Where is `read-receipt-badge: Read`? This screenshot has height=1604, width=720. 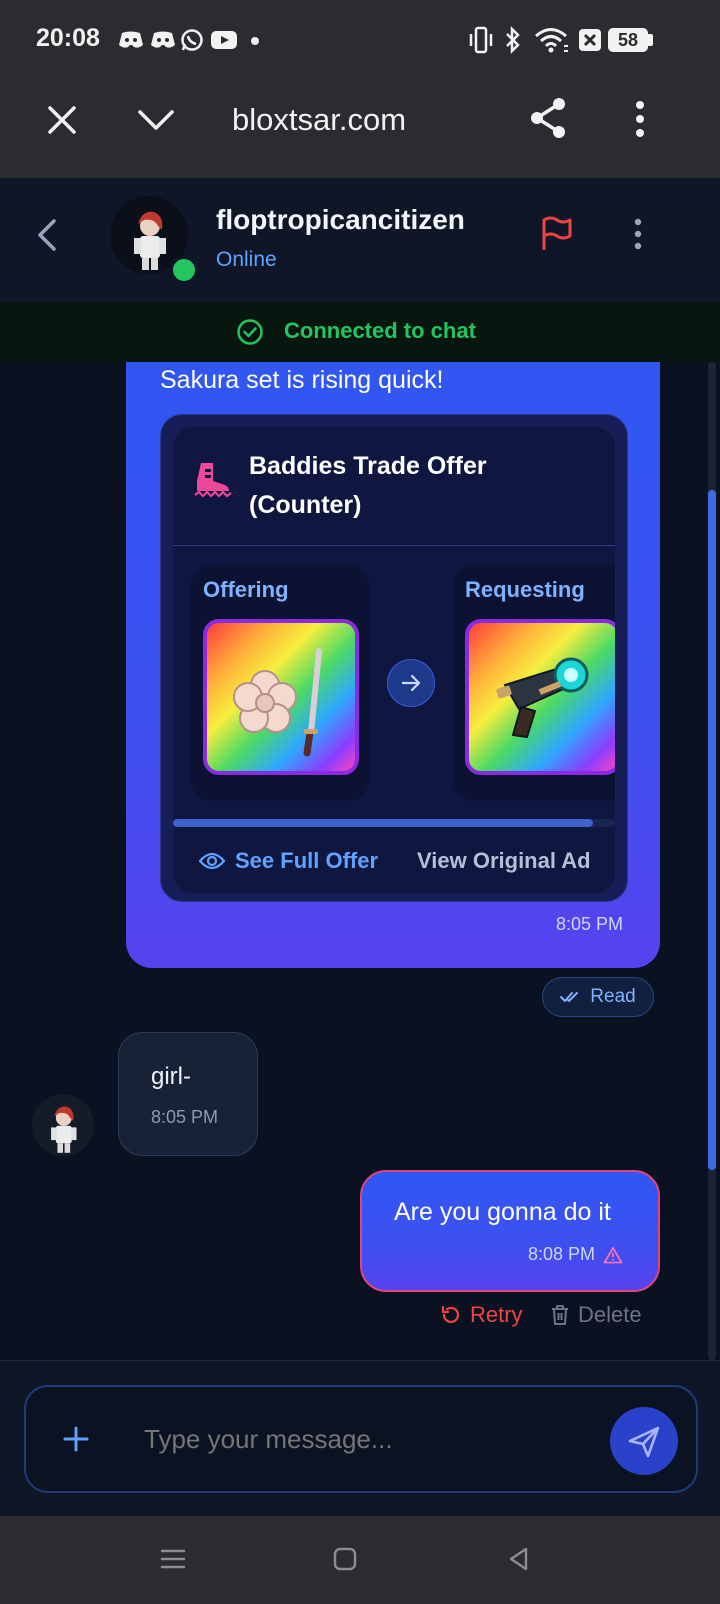
read-receipt-badge: Read is located at coordinates (598, 997).